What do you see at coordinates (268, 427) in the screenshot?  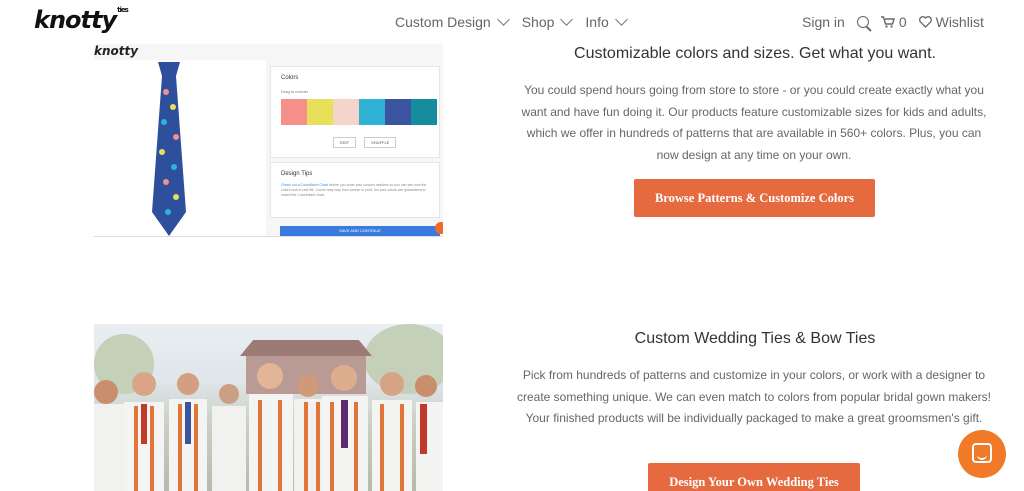 I see `groomsmen-figures` at bounding box center [268, 427].